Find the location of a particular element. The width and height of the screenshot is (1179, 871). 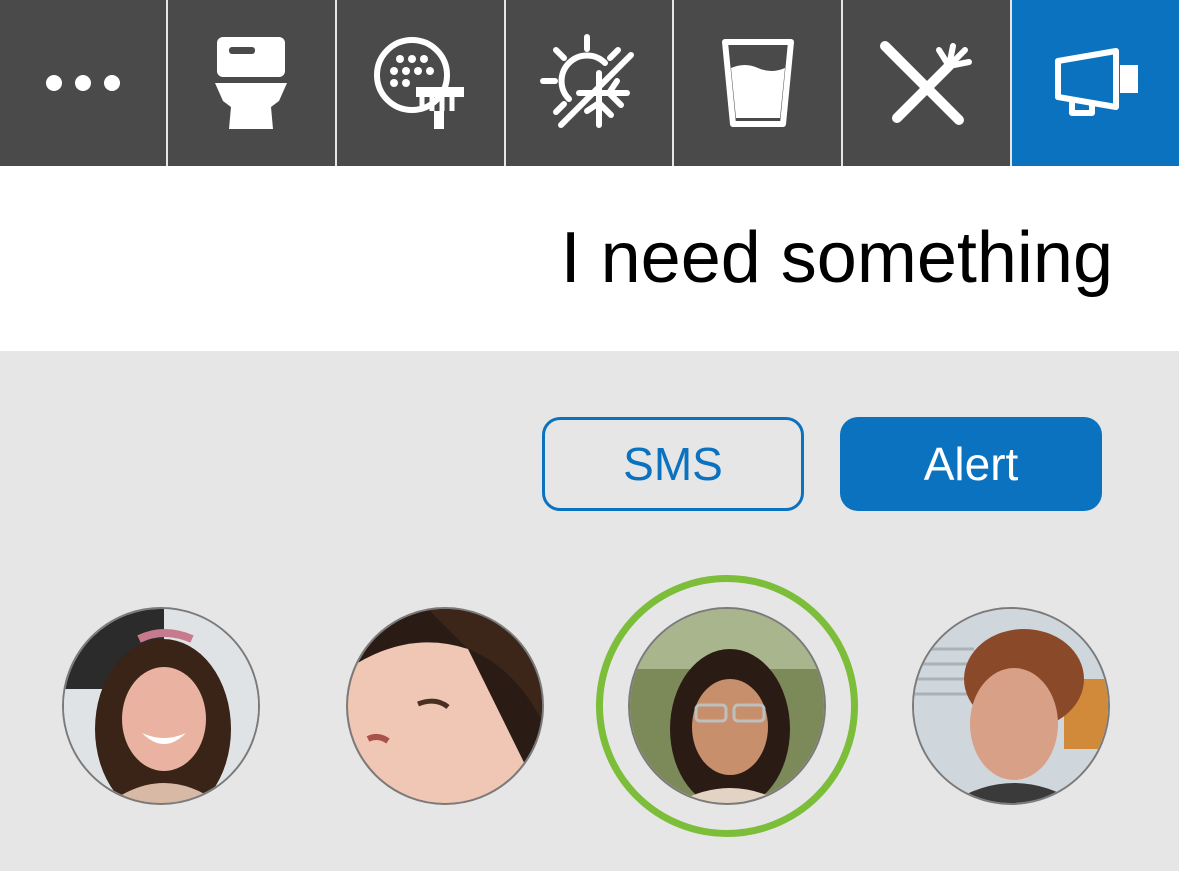

more-button is located at coordinates (84, 83).